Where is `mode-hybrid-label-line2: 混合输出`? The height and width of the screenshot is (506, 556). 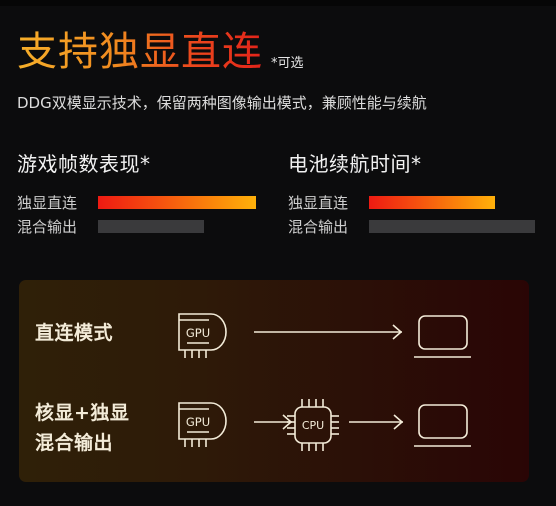 mode-hybrid-label-line2: 混合输出 is located at coordinates (74, 443).